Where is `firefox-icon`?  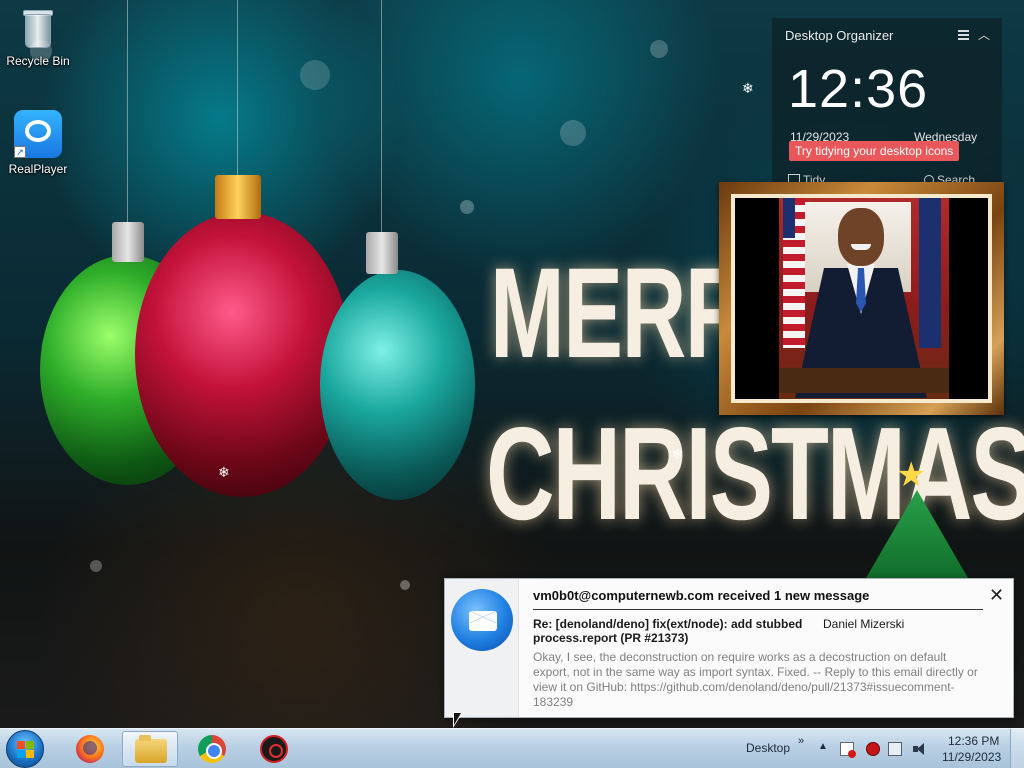 firefox-icon is located at coordinates (90, 749).